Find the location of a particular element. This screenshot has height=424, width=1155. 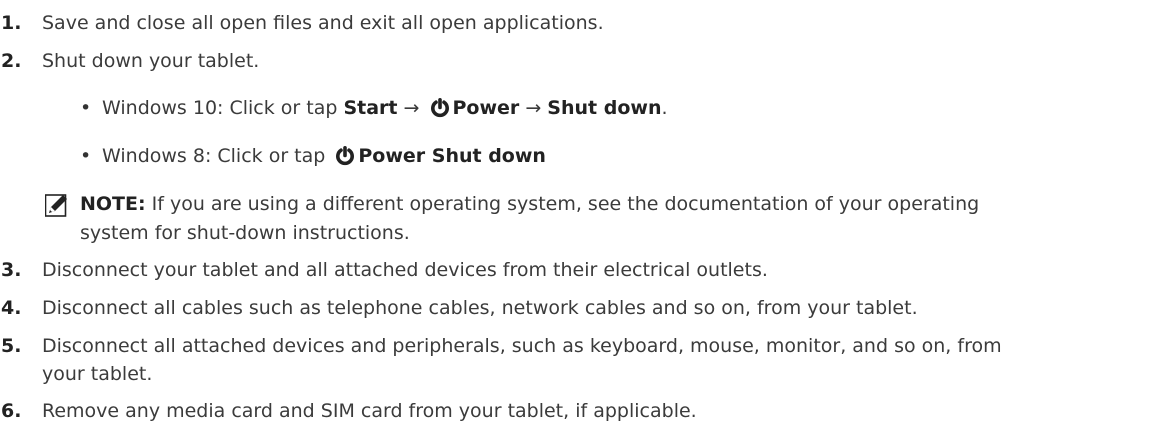

step-number: 1. is located at coordinates (11, 23).